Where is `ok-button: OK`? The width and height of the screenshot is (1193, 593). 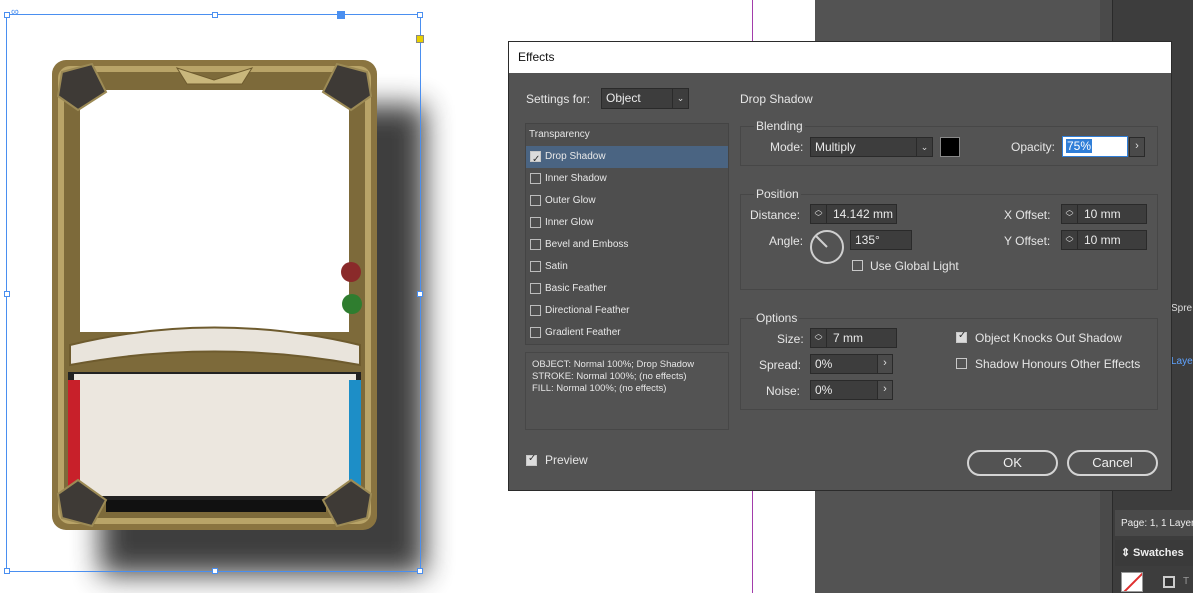
ok-button: OK is located at coordinates (1012, 463).